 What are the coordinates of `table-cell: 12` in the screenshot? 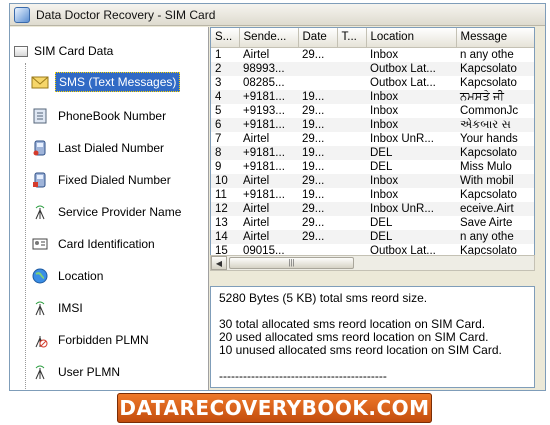 It's located at (225, 208).